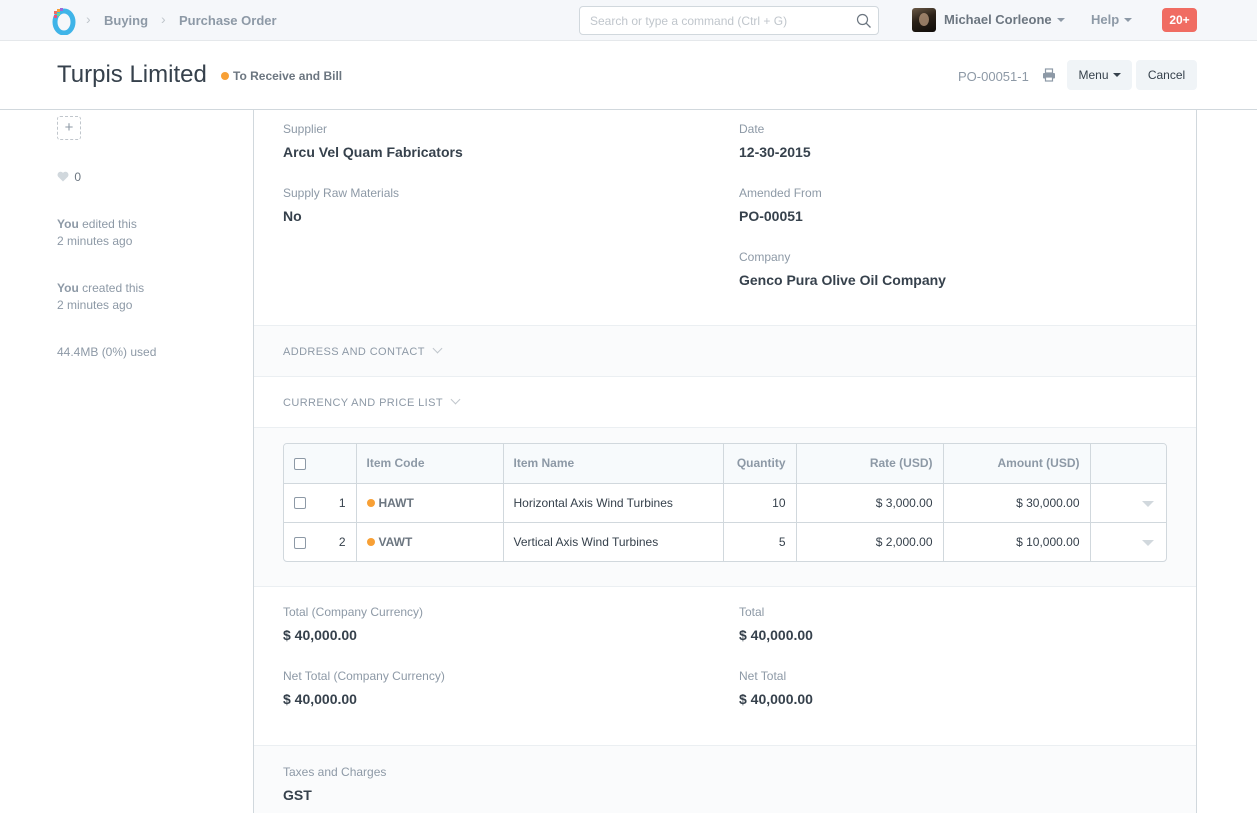 The image size is (1257, 813). Describe the element at coordinates (1017, 464) in the screenshot. I see `column-header-amount: Amount (USD)` at that location.